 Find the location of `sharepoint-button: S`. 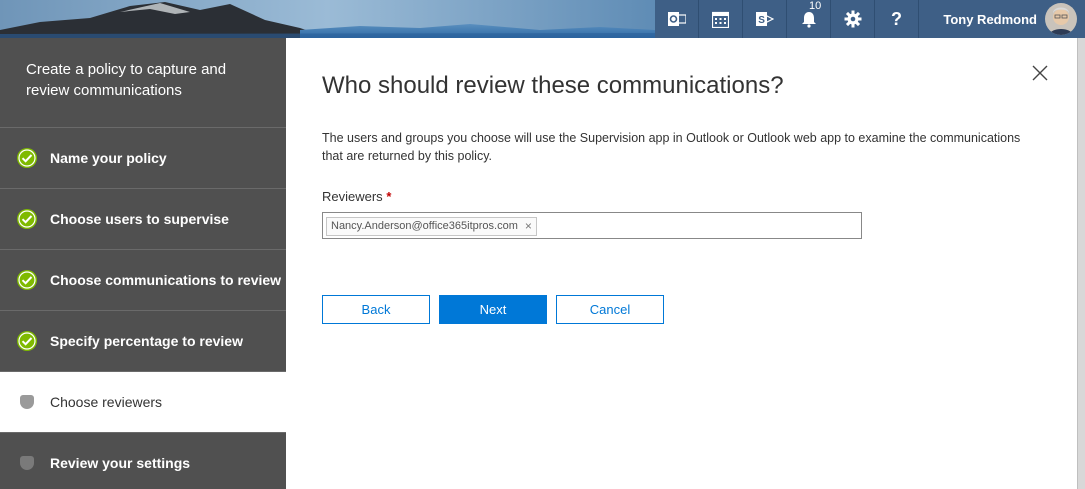

sharepoint-button: S is located at coordinates (765, 19).